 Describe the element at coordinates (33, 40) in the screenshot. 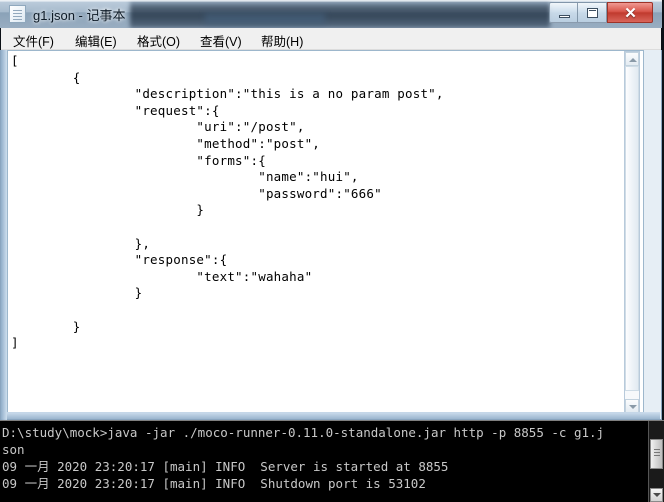

I see `menu-item-file: 文件(F)` at that location.